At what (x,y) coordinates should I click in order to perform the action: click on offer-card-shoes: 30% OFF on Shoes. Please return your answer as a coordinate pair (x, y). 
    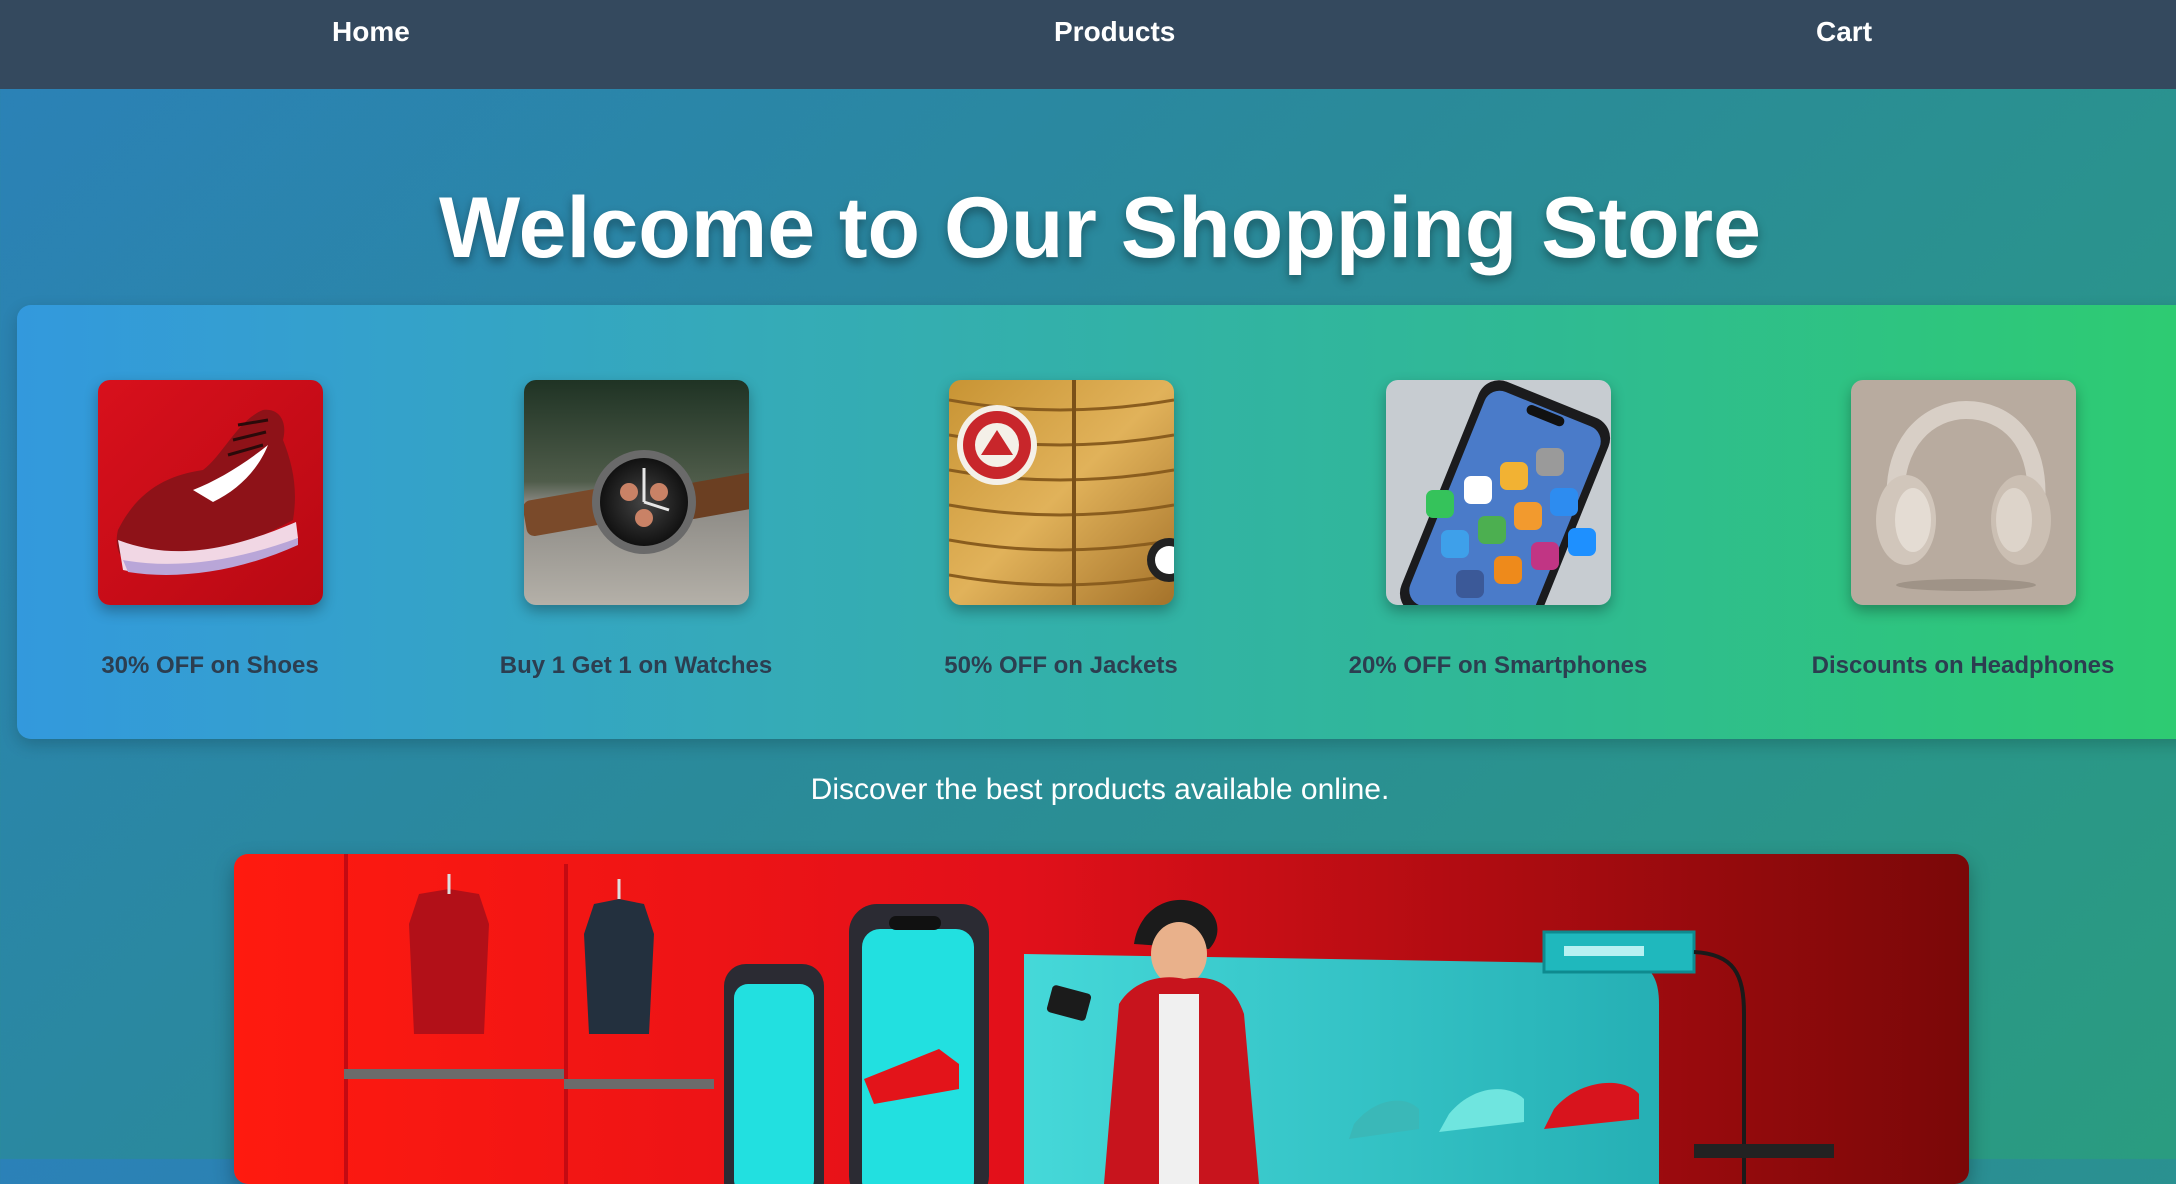
    Looking at the image, I should click on (210, 522).